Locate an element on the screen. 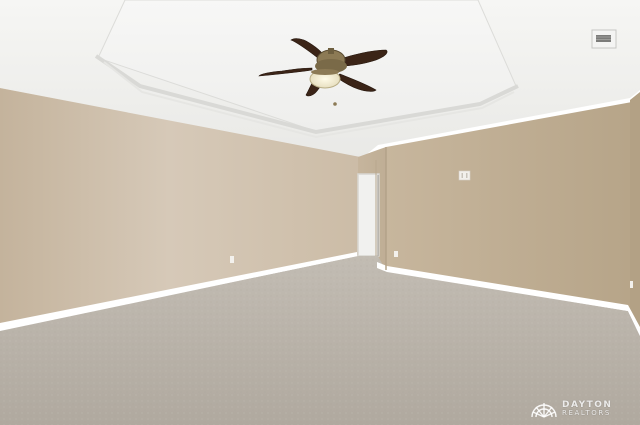  realtor-watermark: DAYTON REALTORS is located at coordinates (583, 409).